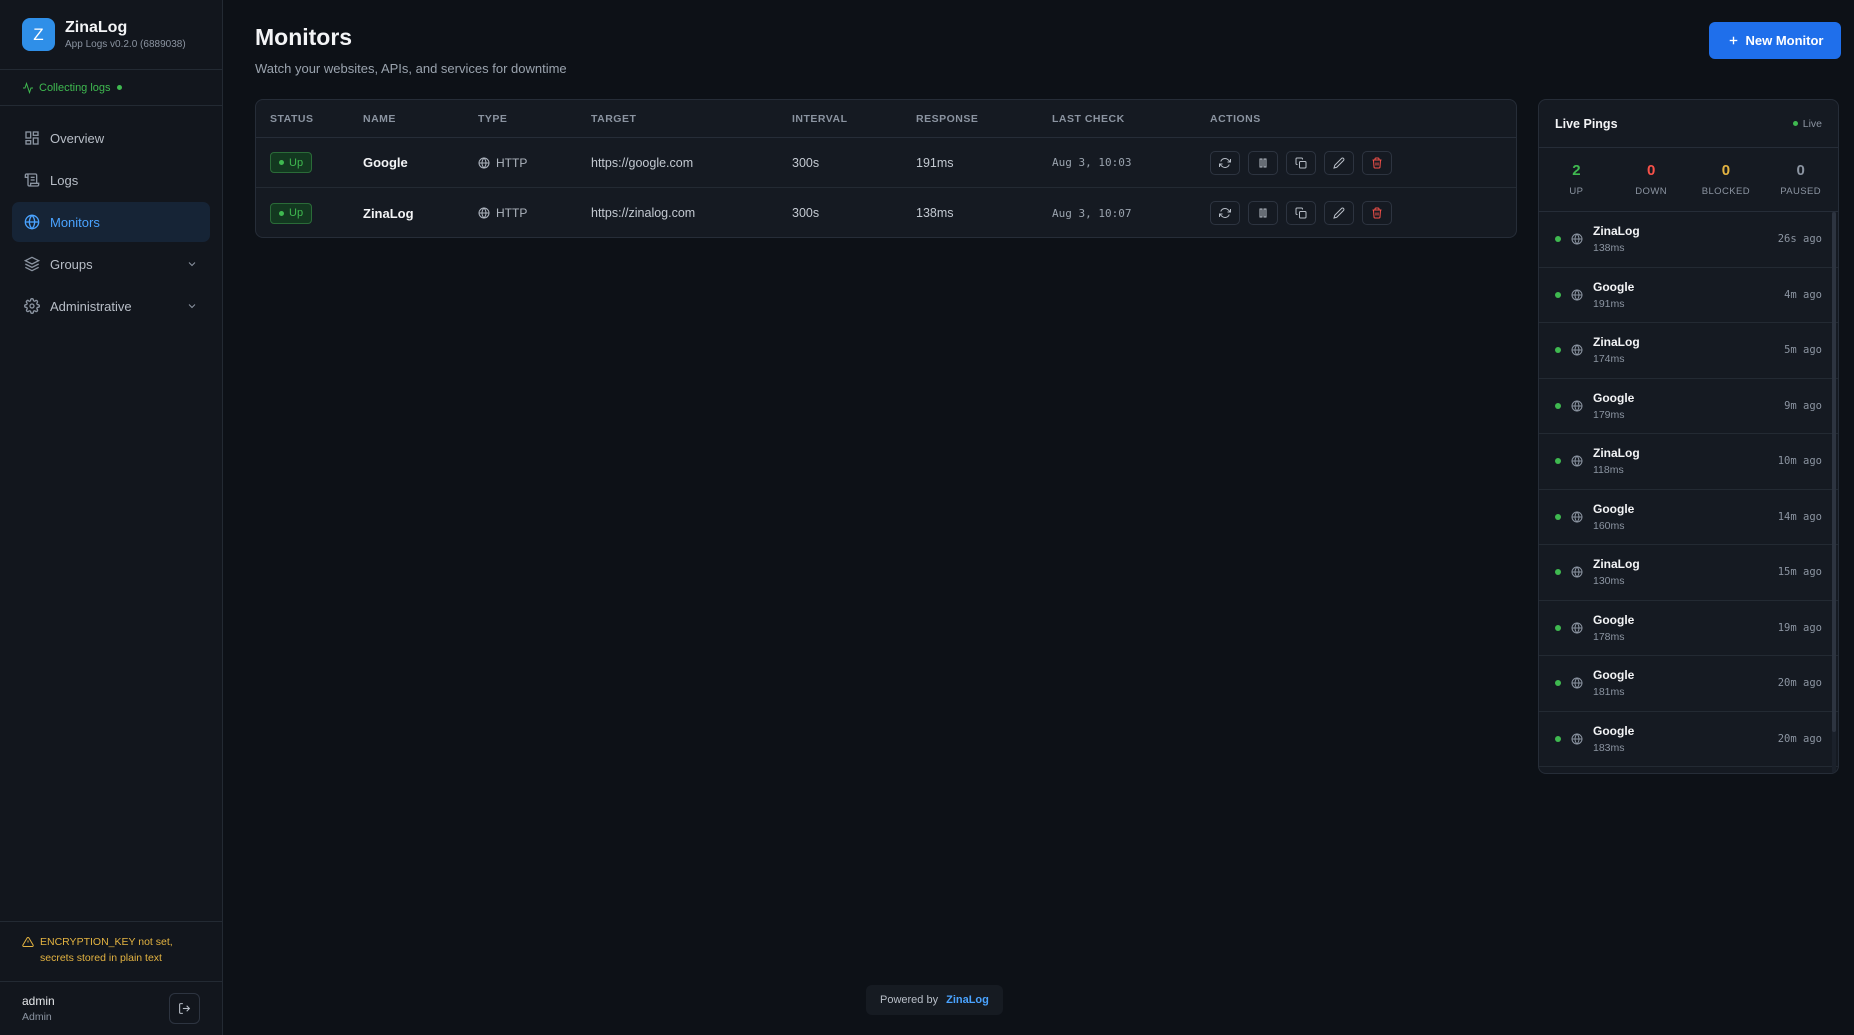 The width and height of the screenshot is (1854, 1035). I want to click on col-header-interval: INTERVAL, so click(820, 118).